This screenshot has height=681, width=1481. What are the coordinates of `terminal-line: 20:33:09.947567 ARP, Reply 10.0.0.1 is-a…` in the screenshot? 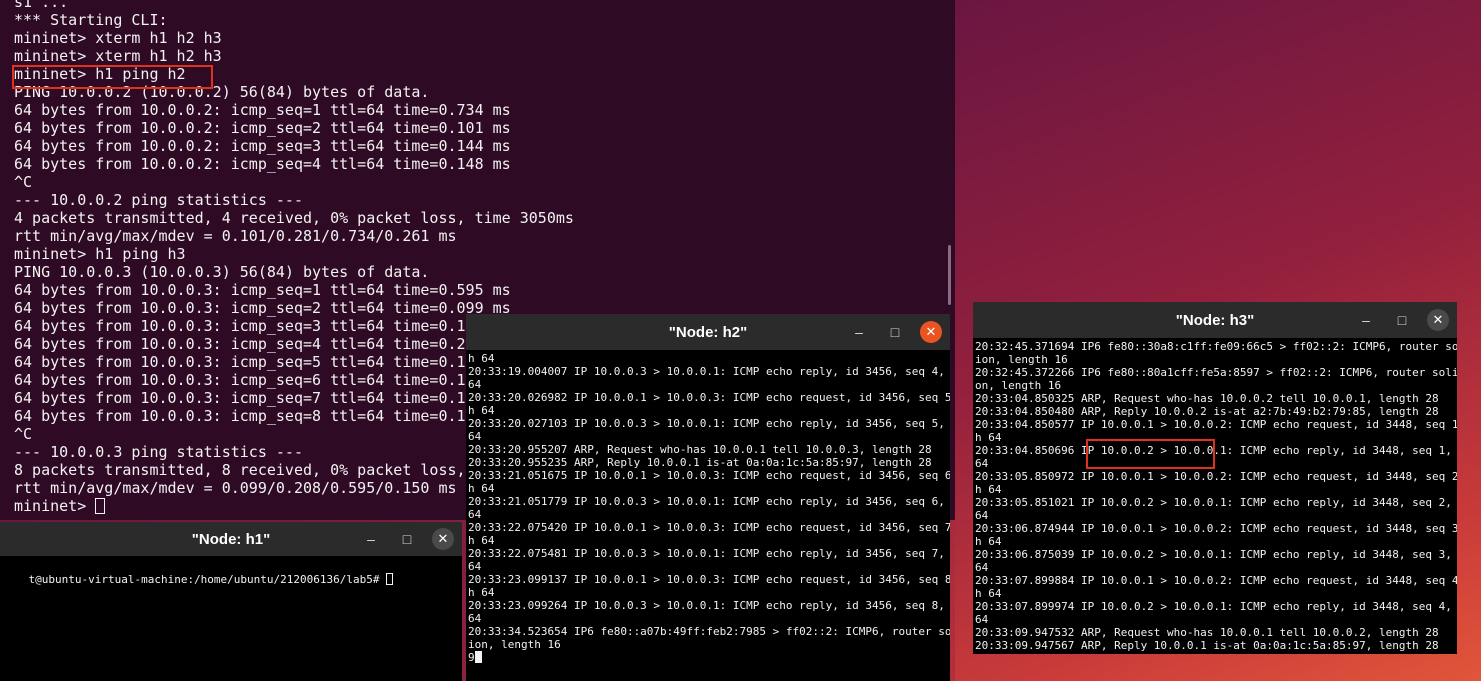 It's located at (1207, 645).